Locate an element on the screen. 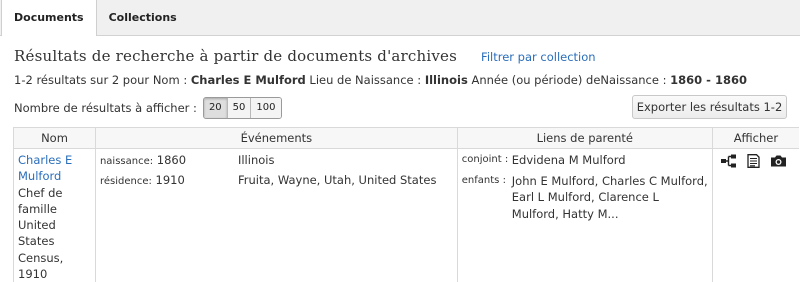 The image size is (800, 282). event-birth: naissance: 1860 is located at coordinates (169, 161).